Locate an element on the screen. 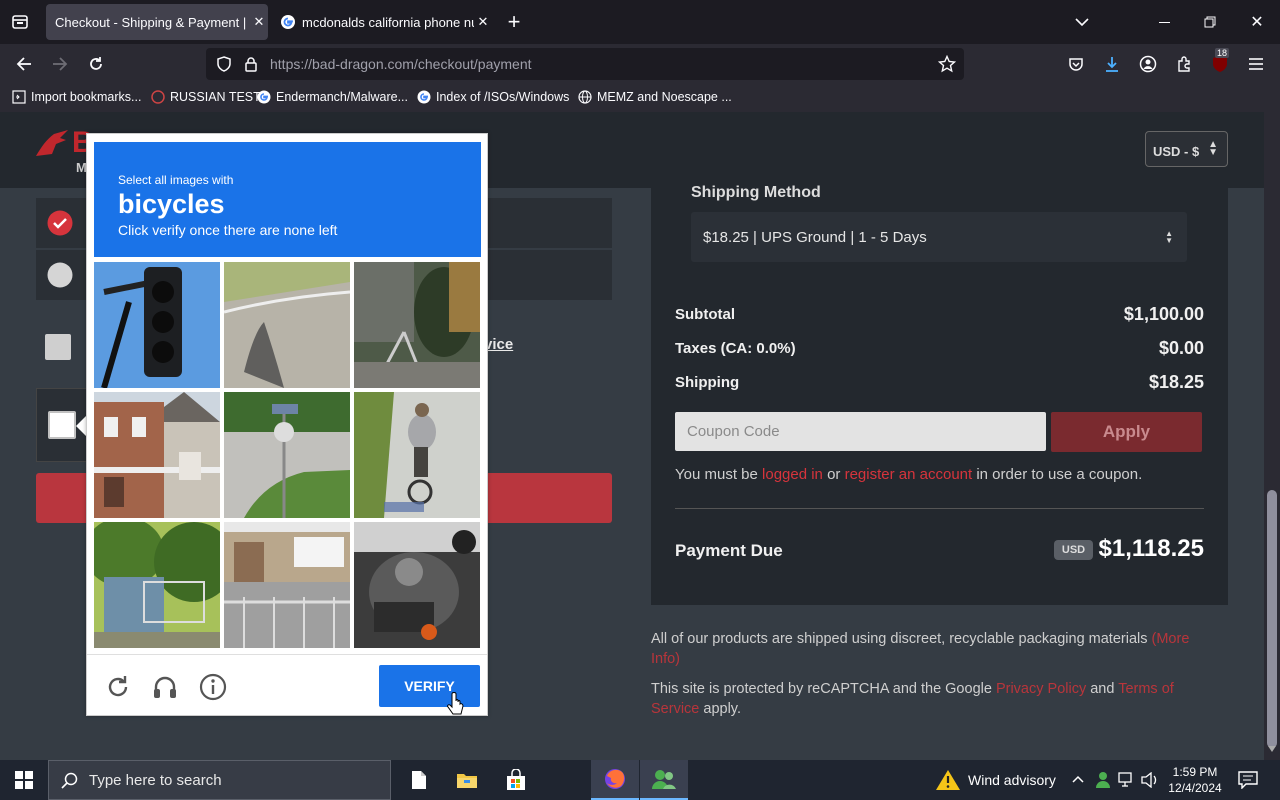 The height and width of the screenshot is (800, 1280). pocket-icon is located at coordinates (1076, 64).